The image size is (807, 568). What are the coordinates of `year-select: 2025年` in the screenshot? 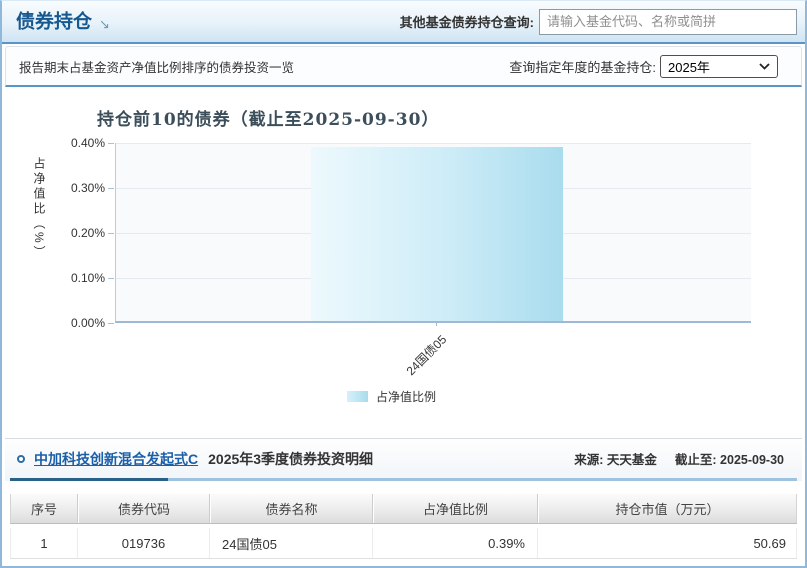 It's located at (719, 66).